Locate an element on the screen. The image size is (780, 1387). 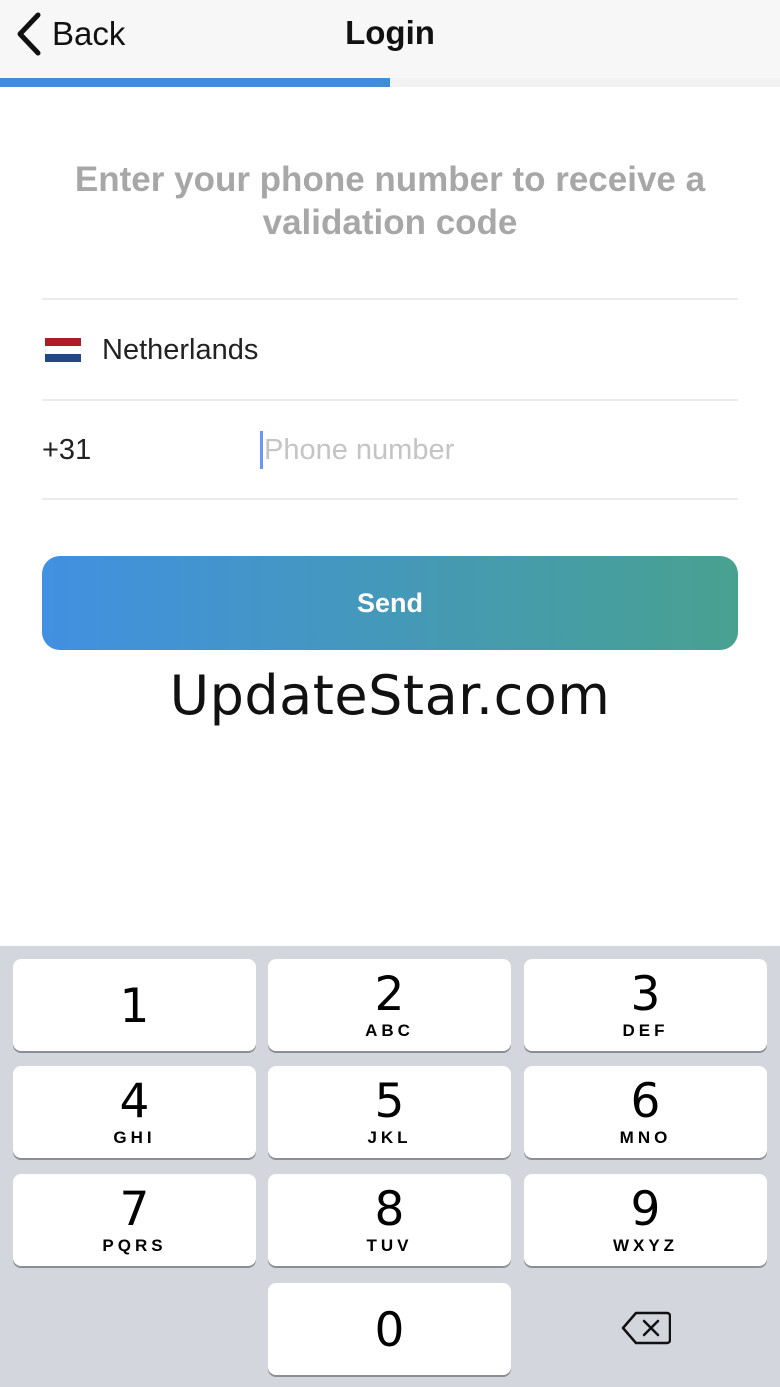
key-letters: WXYZ is located at coordinates (645, 1245).